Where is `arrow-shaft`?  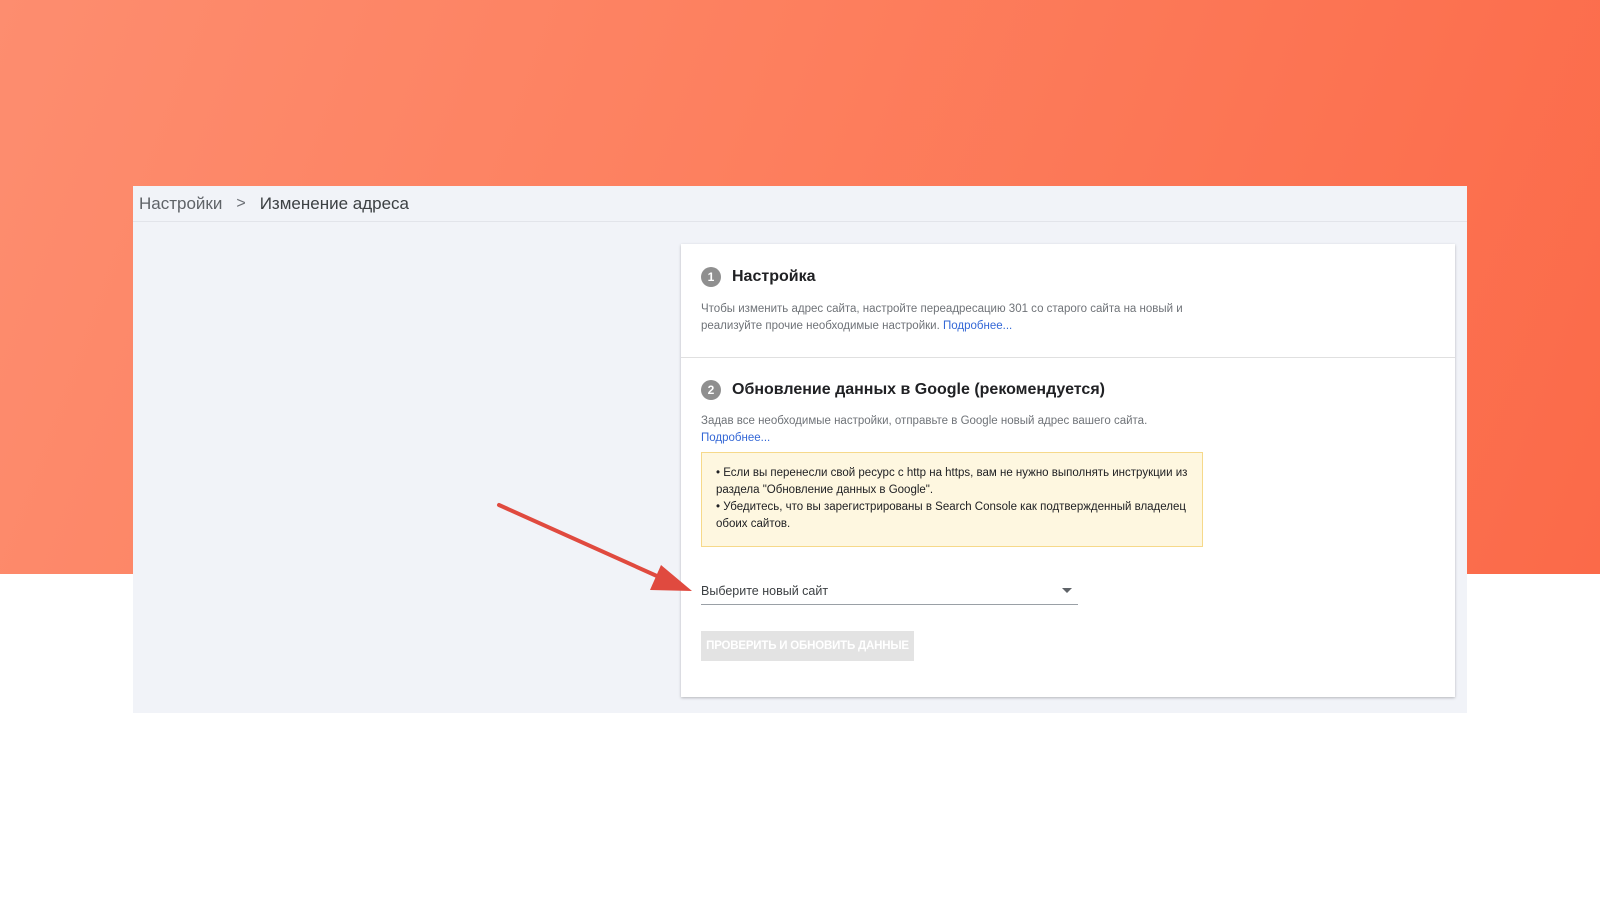
arrow-shaft is located at coordinates (583, 543).